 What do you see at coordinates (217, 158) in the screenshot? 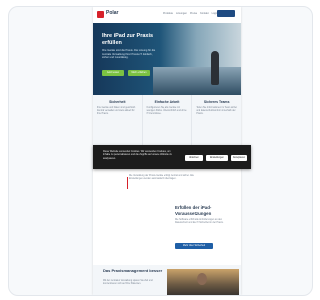
I see `cookie-settings-button: Einstellungen` at bounding box center [217, 158].